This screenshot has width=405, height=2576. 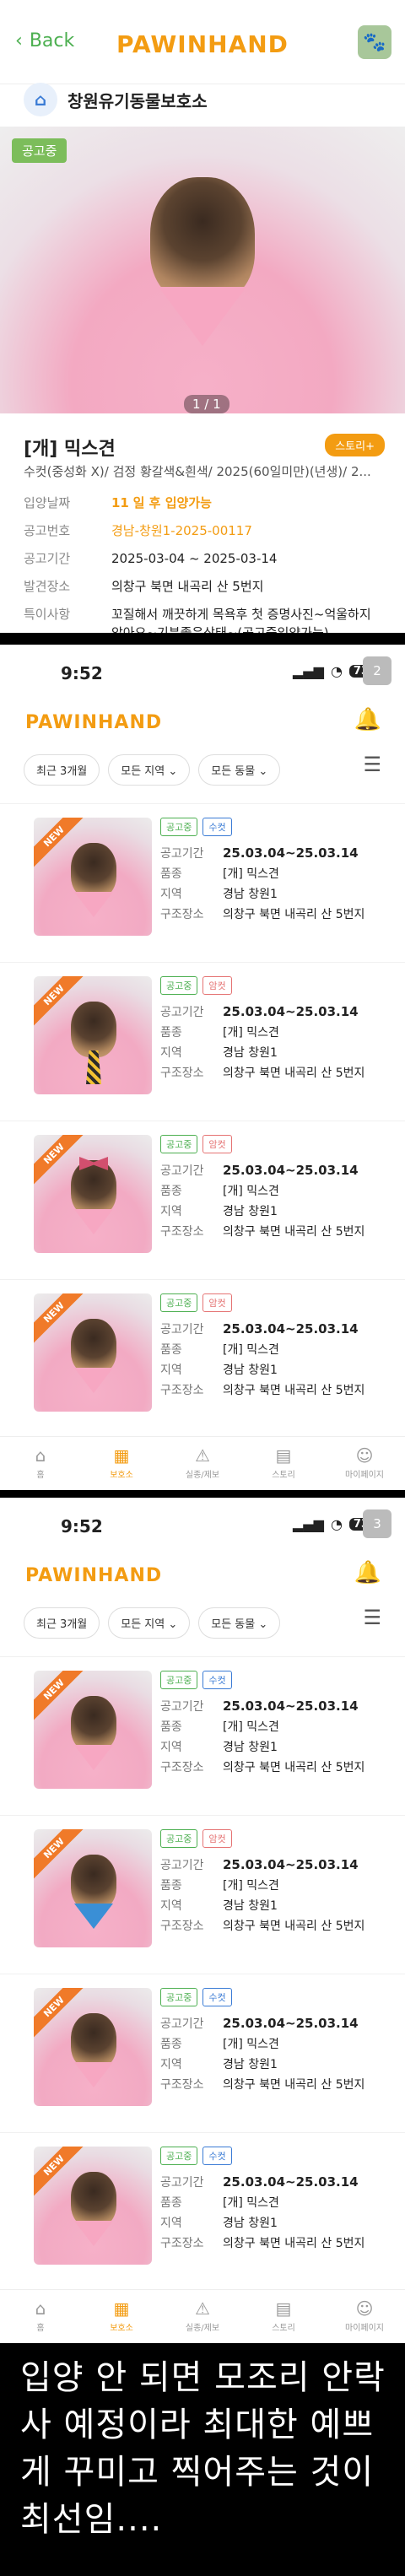 I want to click on info-row-notice-number: 공고번호 경남-창원1-2025-00117, so click(x=138, y=530).